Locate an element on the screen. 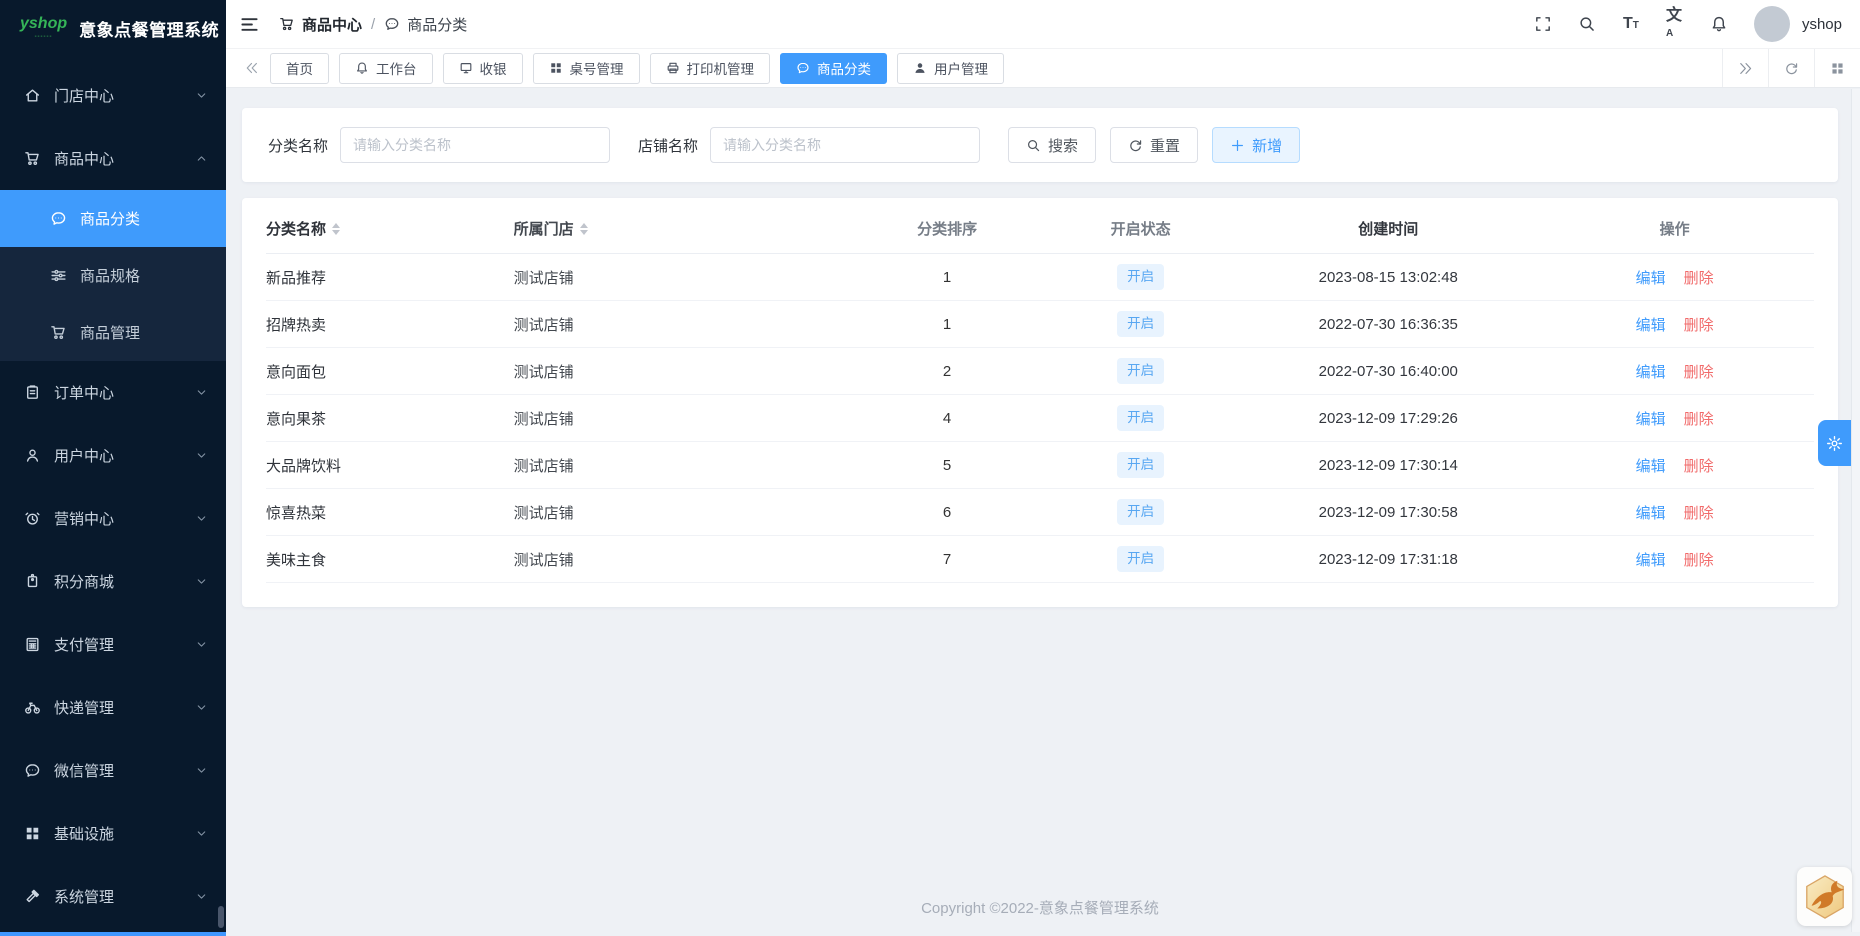  cell-created-time: 2023-12-09 17:29:26 is located at coordinates (1388, 418).